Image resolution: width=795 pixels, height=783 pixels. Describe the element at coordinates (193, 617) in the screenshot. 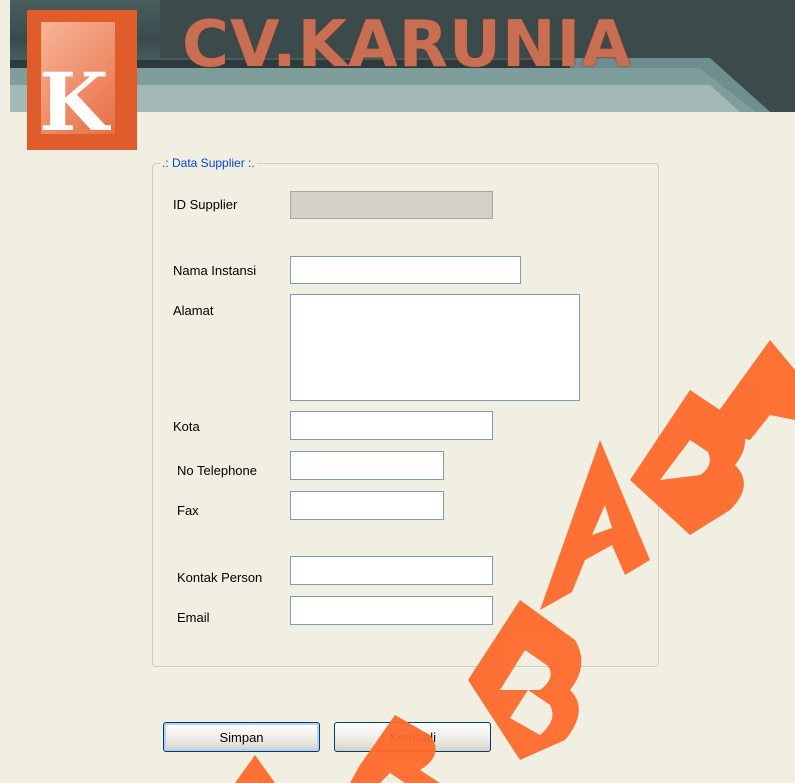

I see `email-label: Email` at that location.